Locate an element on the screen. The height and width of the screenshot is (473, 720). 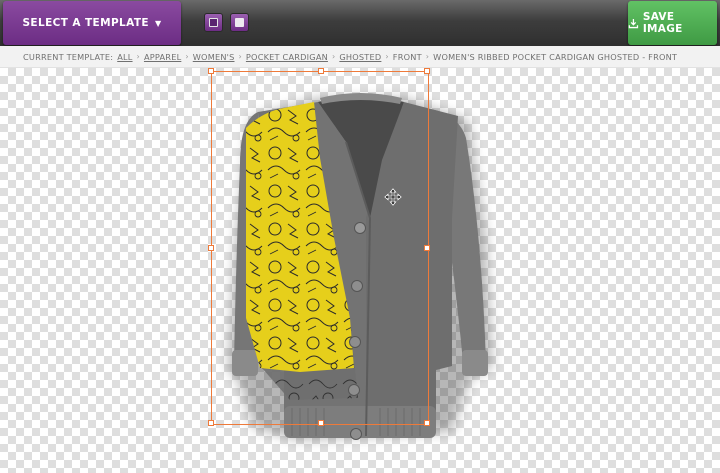
breadcrumb-link-pocket-cardigan: POCKET CARDIGAN is located at coordinates (287, 57).